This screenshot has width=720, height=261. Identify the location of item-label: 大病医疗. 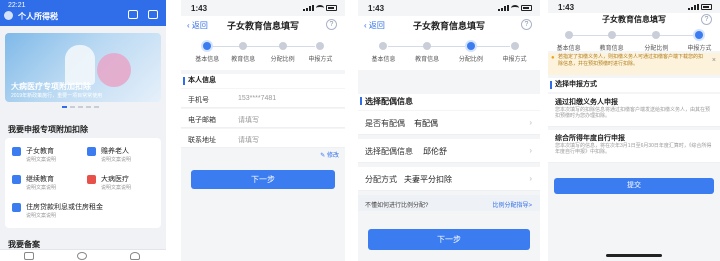
(115, 179).